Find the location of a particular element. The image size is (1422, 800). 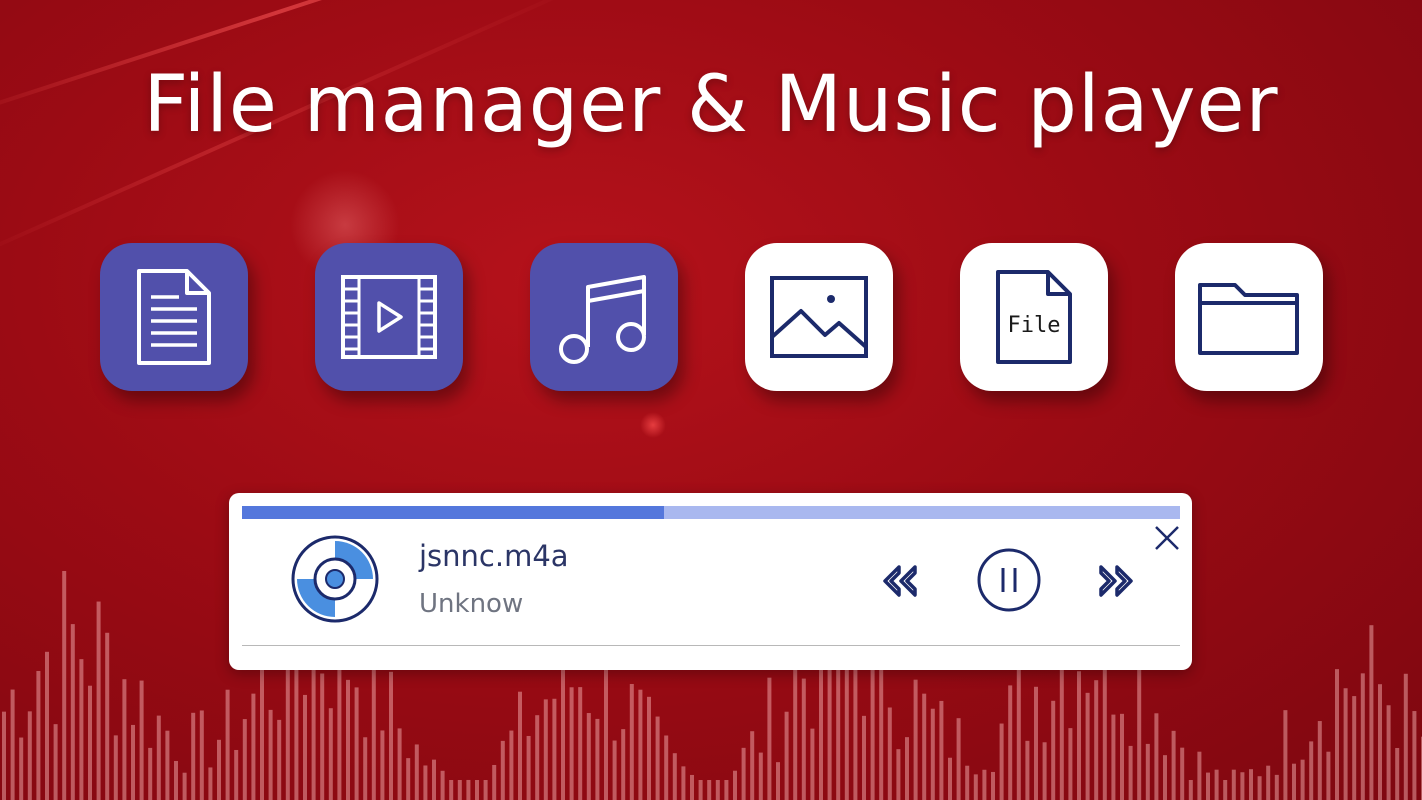

files-tile: File is located at coordinates (1034, 317).